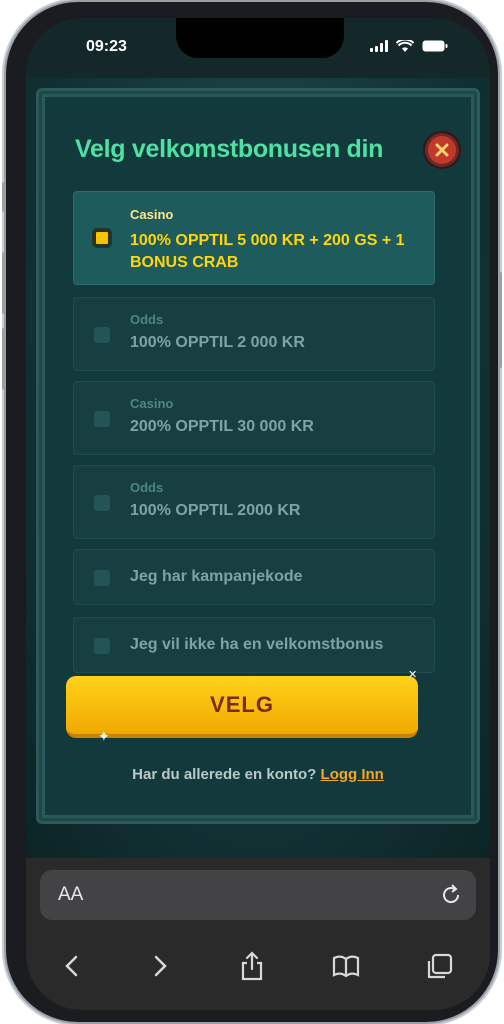  I want to click on volume-up-button, so click(4, 283).